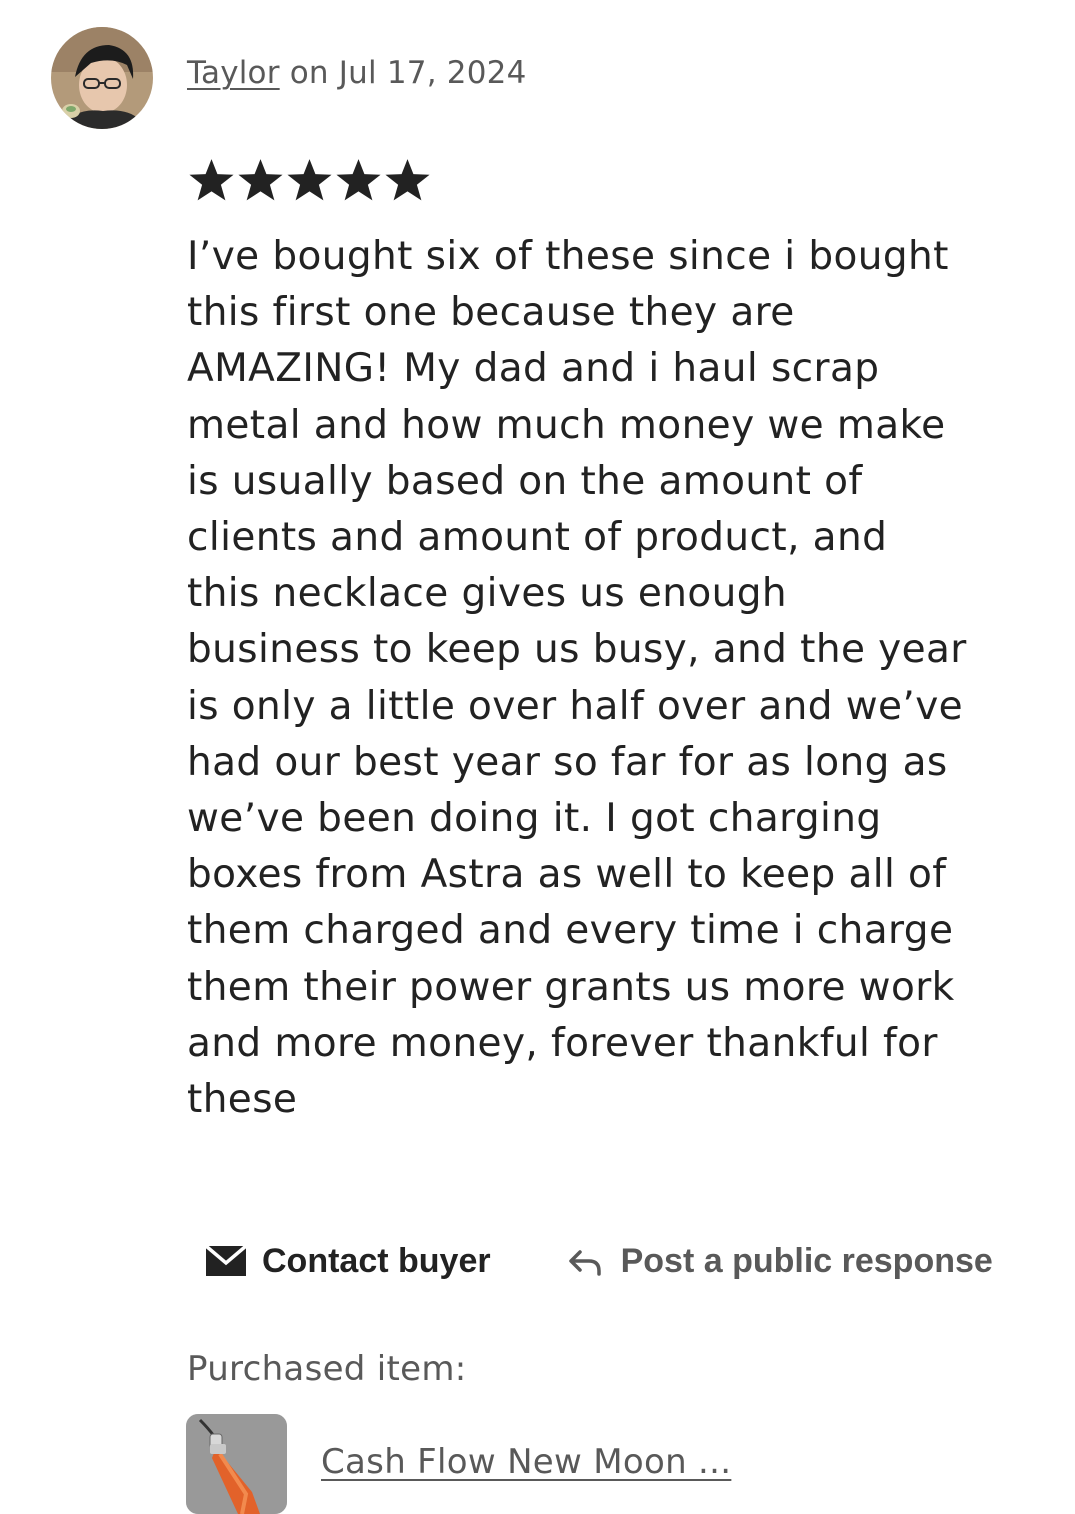  Describe the element at coordinates (487, 594) in the screenshot. I see `review-line: this necklace gives us enough` at that location.